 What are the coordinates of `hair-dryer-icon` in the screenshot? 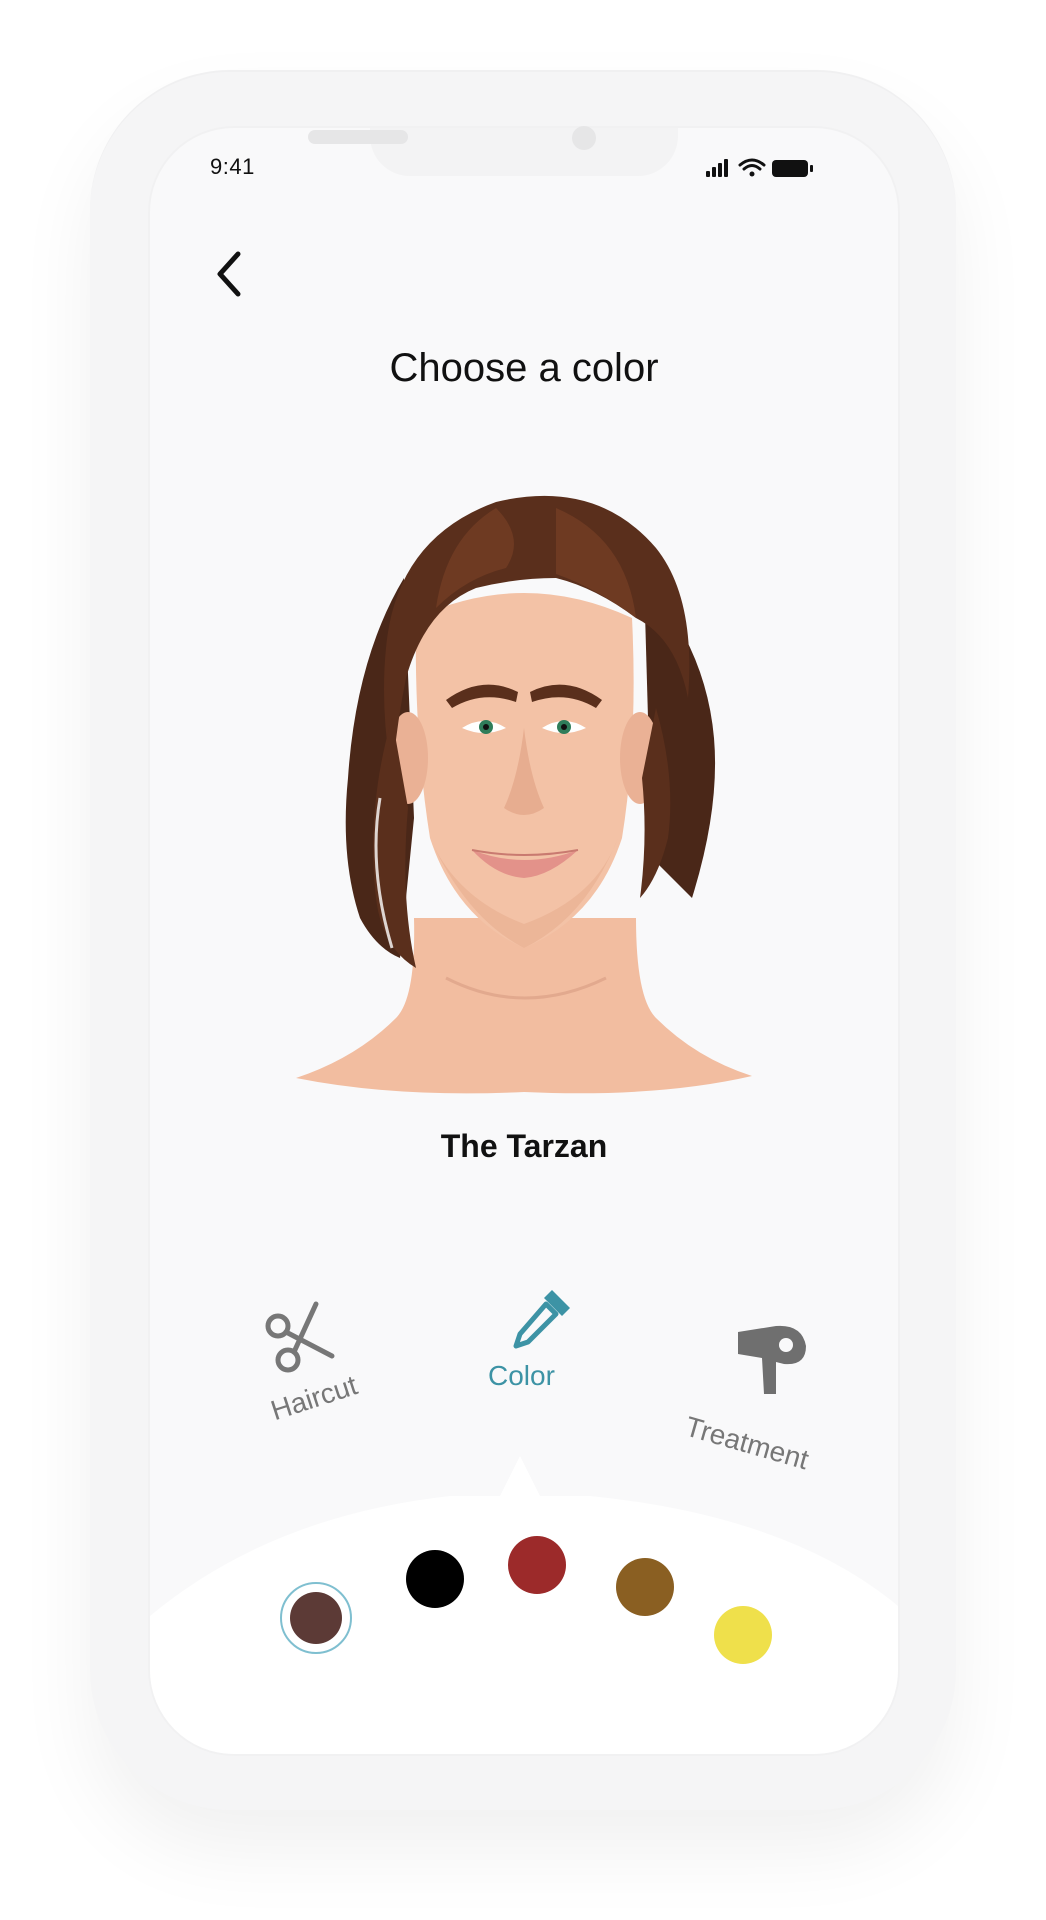 It's located at (772, 1359).